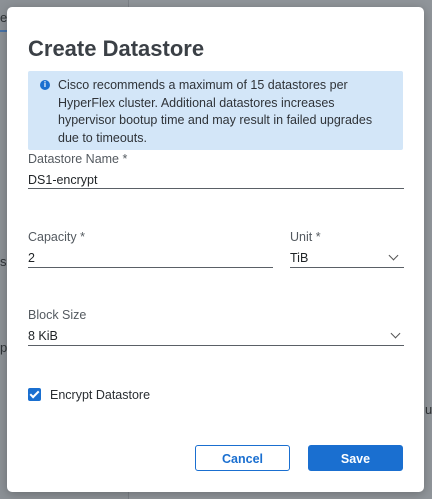  I want to click on datastore-name-value: DS1-encrypt, so click(63, 180).